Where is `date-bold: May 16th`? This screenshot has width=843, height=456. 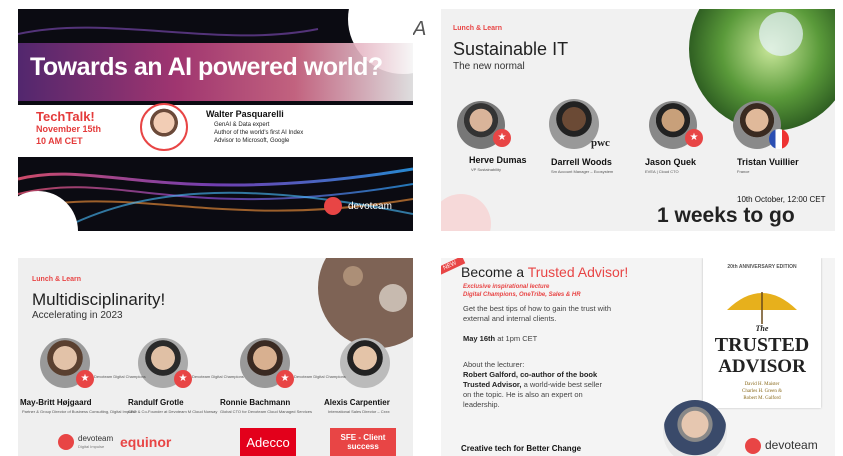
date-bold: May 16th is located at coordinates (479, 338).